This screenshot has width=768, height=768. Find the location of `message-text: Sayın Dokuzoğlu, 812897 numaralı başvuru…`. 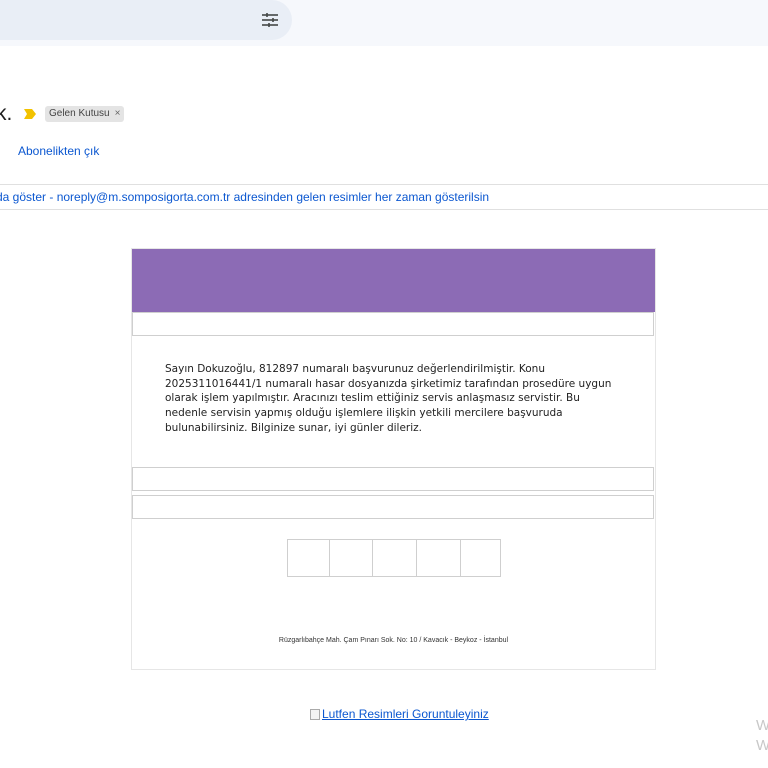

message-text: Sayın Dokuzoğlu, 812897 numaralı başvuru… is located at coordinates (388, 398).